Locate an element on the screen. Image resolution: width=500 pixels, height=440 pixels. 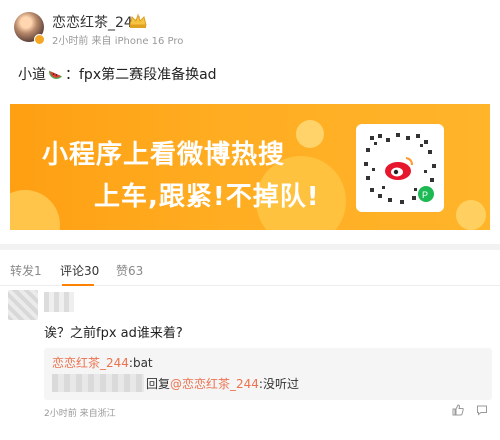
post-text-prefix: 小道 is located at coordinates (32, 75).